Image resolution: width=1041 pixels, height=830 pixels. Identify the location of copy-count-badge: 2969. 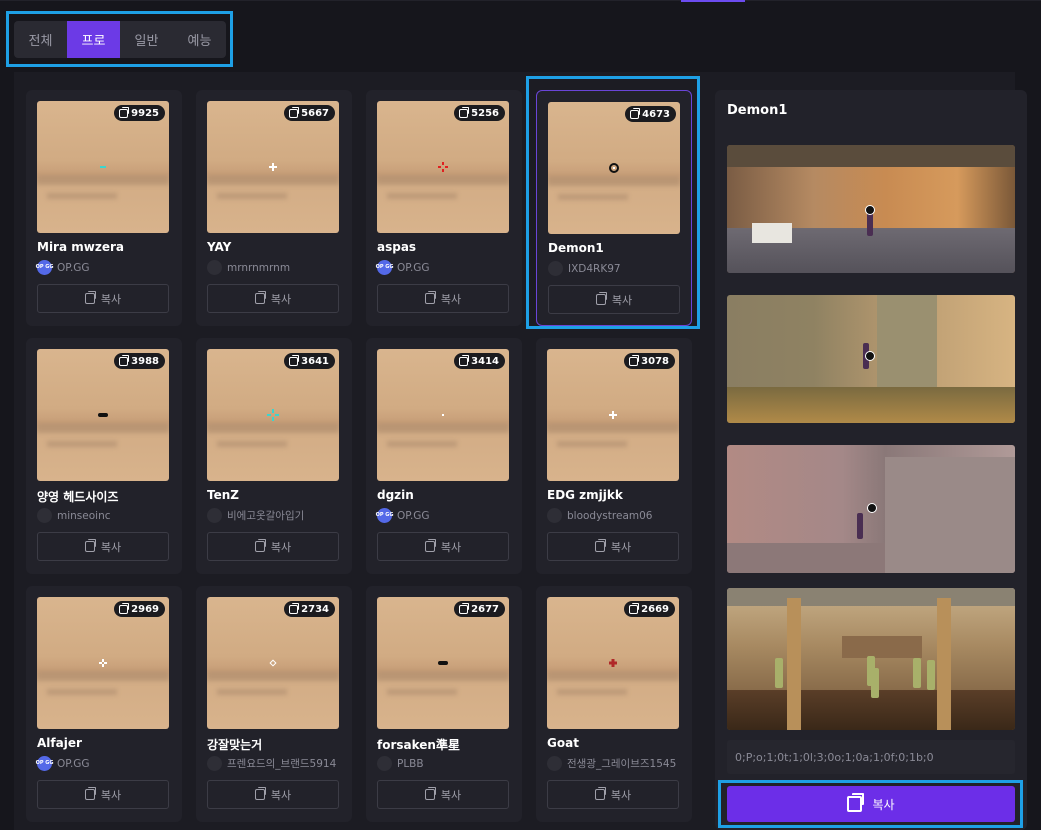
(139, 609).